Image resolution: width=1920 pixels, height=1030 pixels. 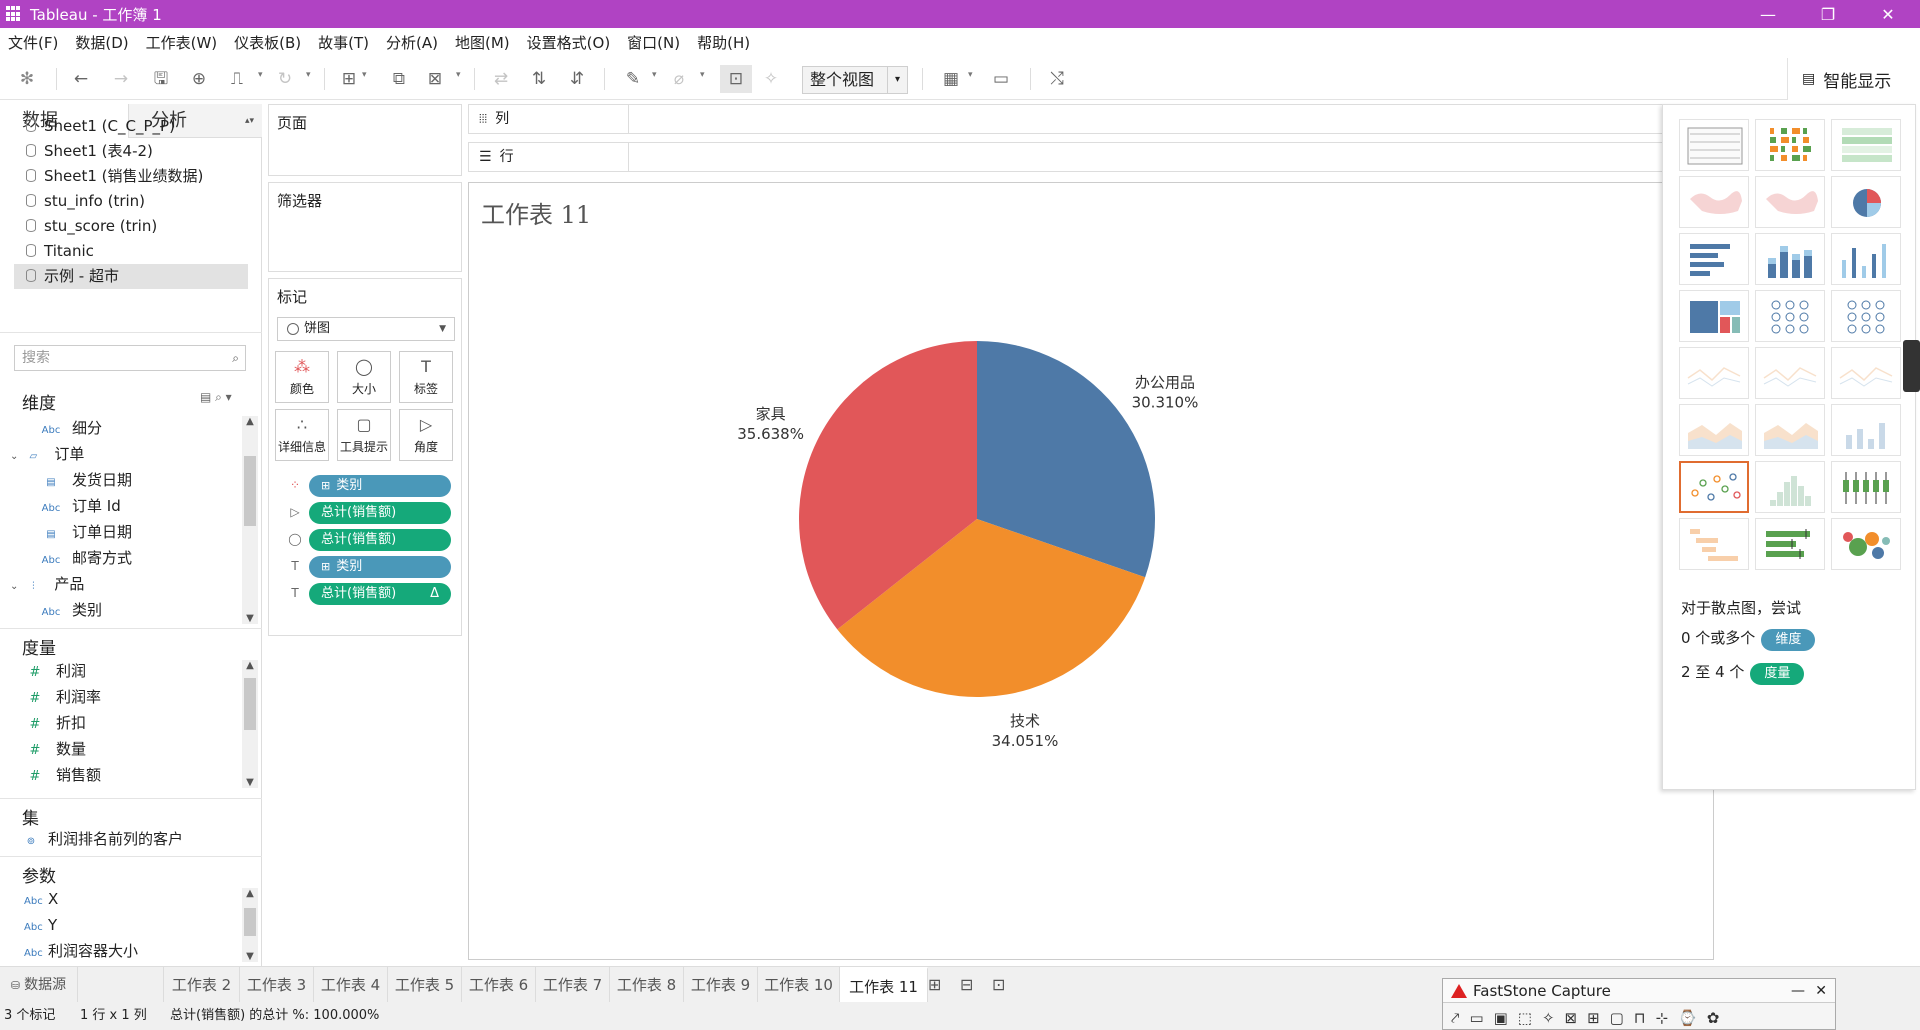 I want to click on measure-field: # 利润, so click(x=55, y=671).